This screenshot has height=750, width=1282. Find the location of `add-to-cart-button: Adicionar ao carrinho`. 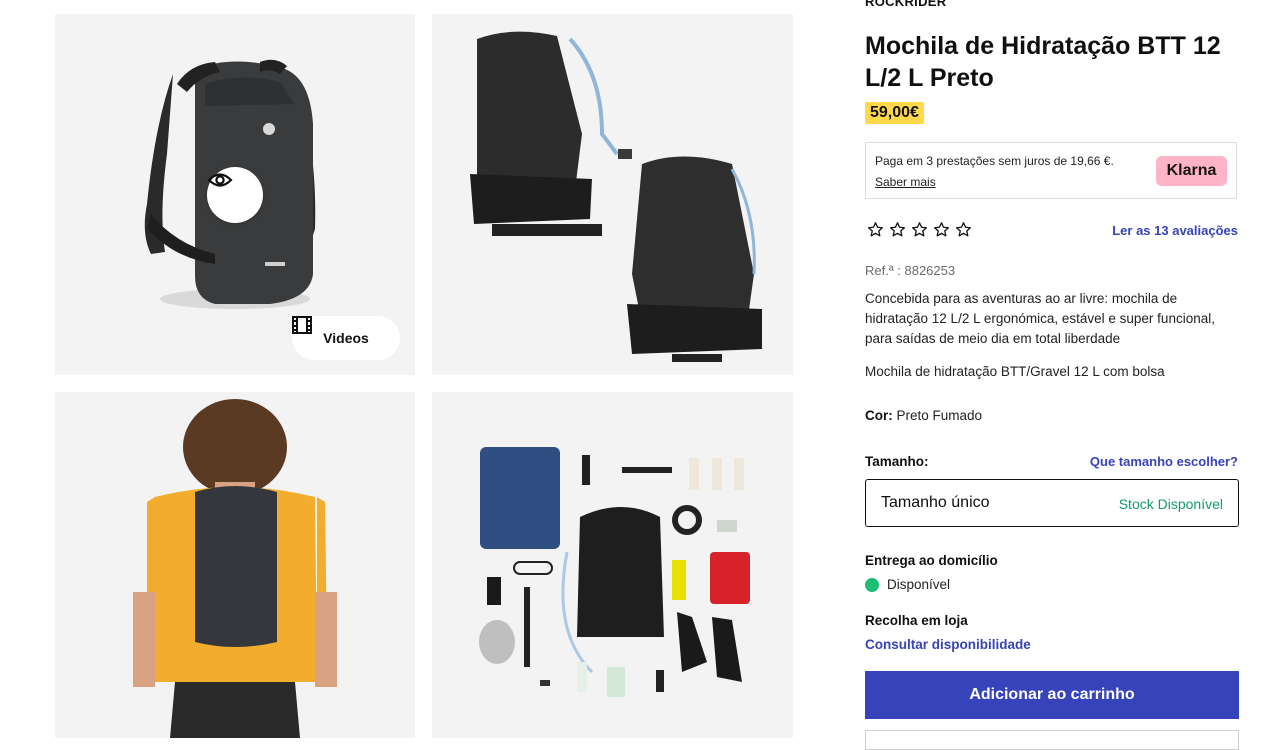

add-to-cart-button: Adicionar ao carrinho is located at coordinates (1052, 695).